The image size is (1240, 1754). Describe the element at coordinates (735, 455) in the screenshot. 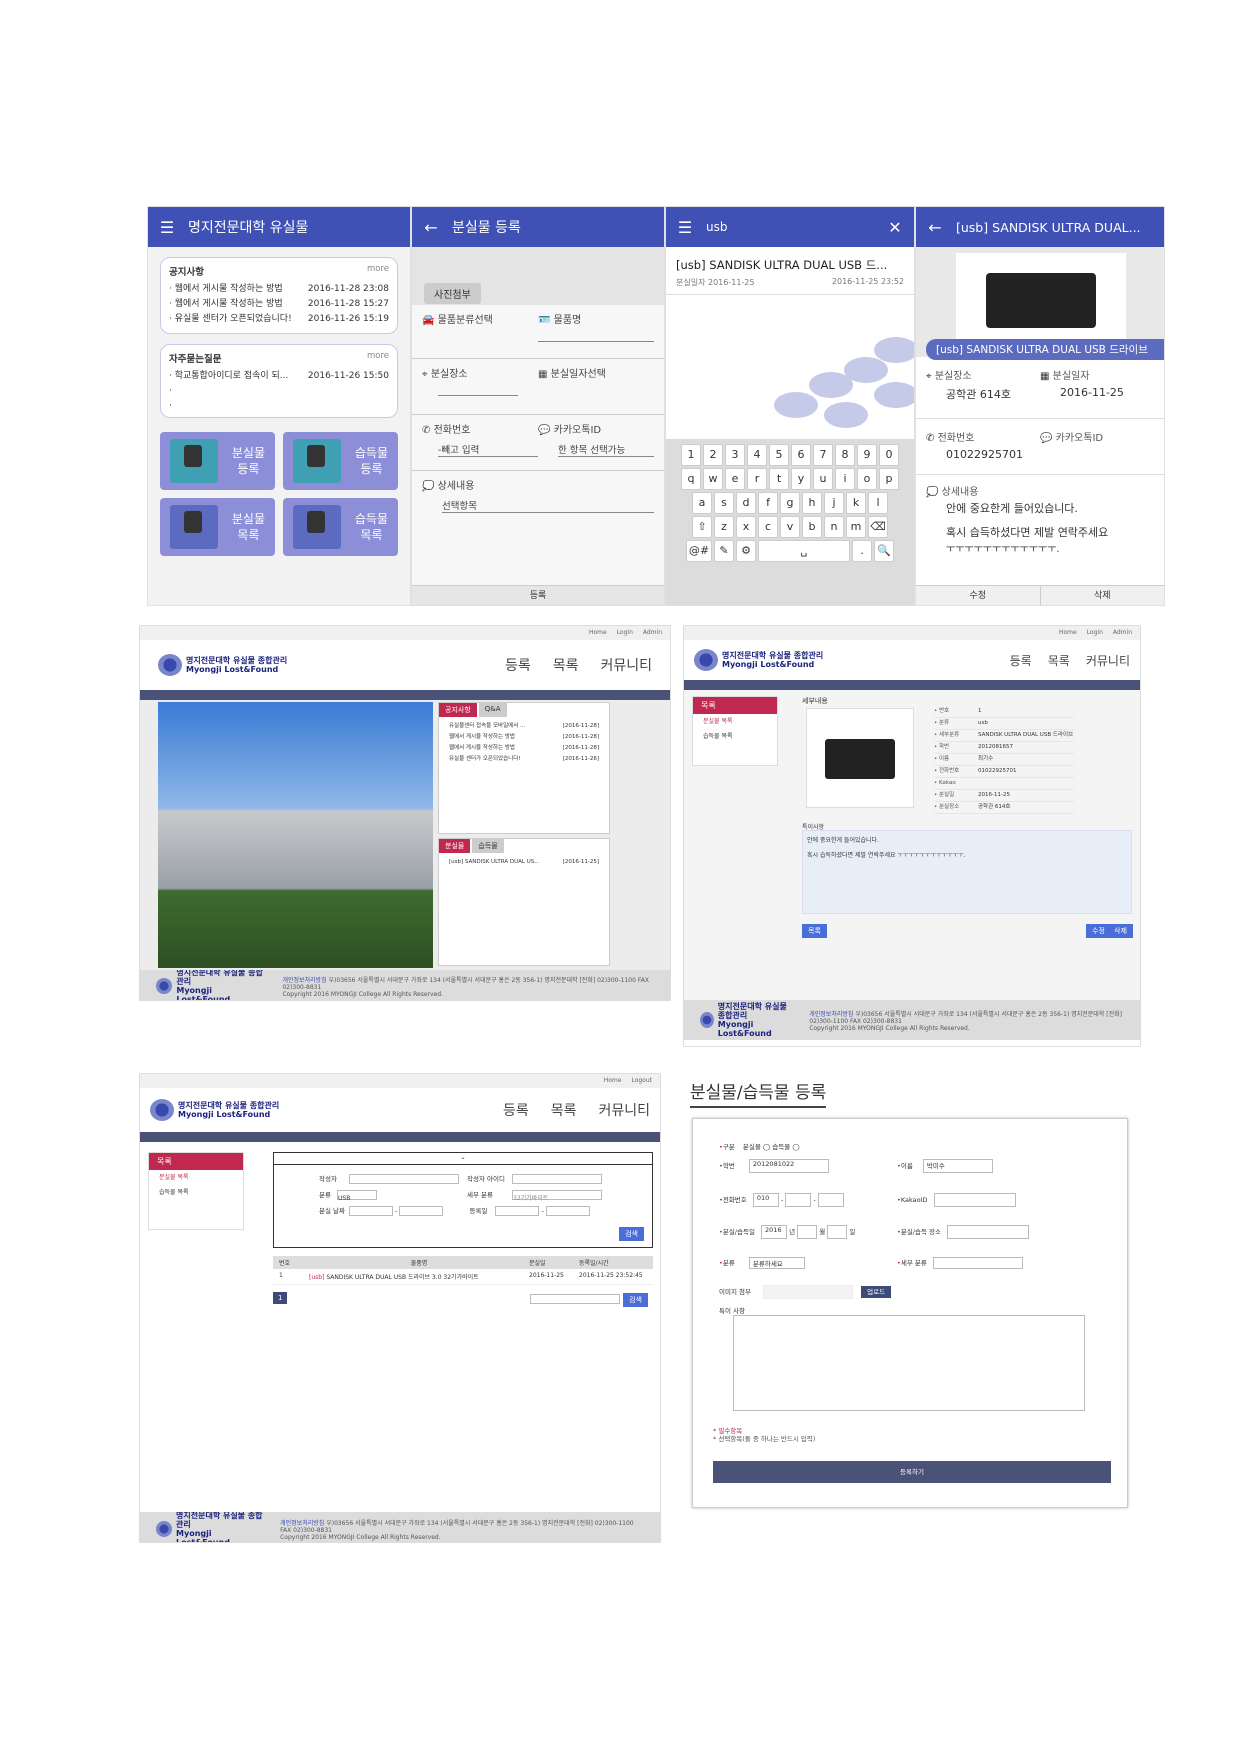

I see `key-3: 3` at that location.